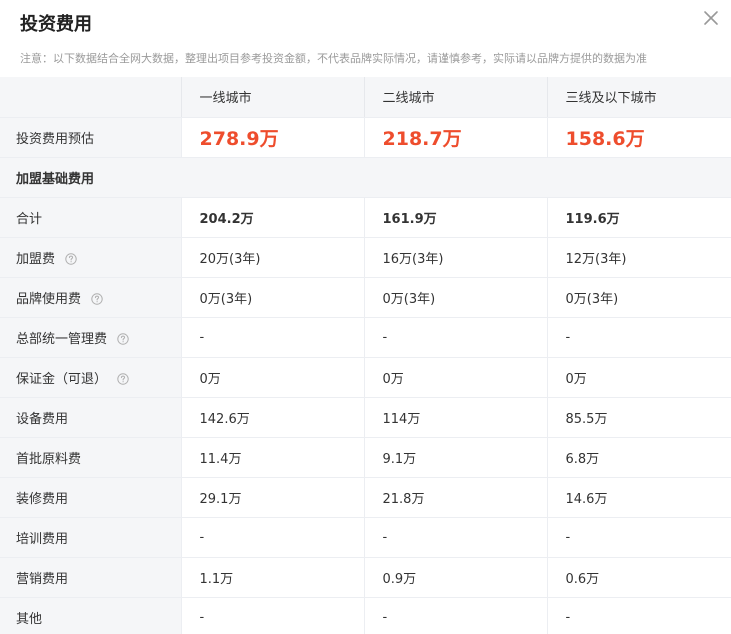 This screenshot has height=634, width=731. I want to click on cell-value-tier3: 12万(3年), so click(638, 257).